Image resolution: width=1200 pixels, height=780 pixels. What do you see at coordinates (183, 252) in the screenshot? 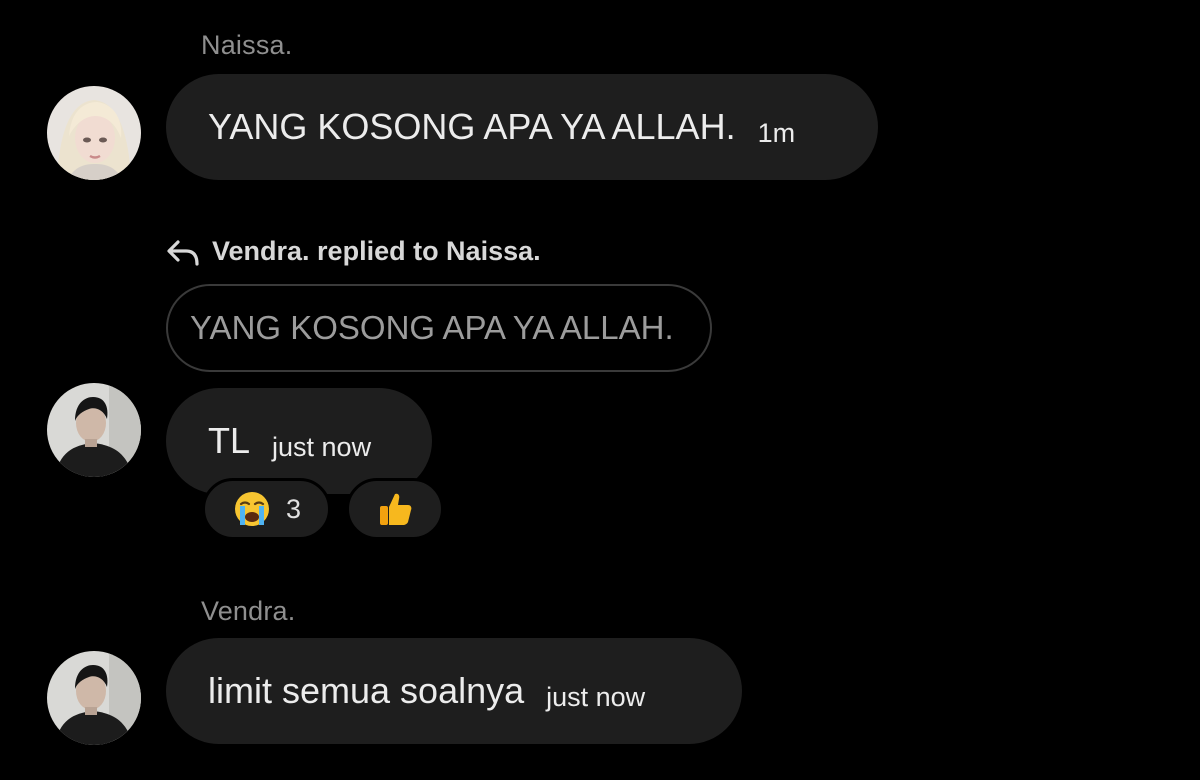
I see `reply-arrow-icon` at bounding box center [183, 252].